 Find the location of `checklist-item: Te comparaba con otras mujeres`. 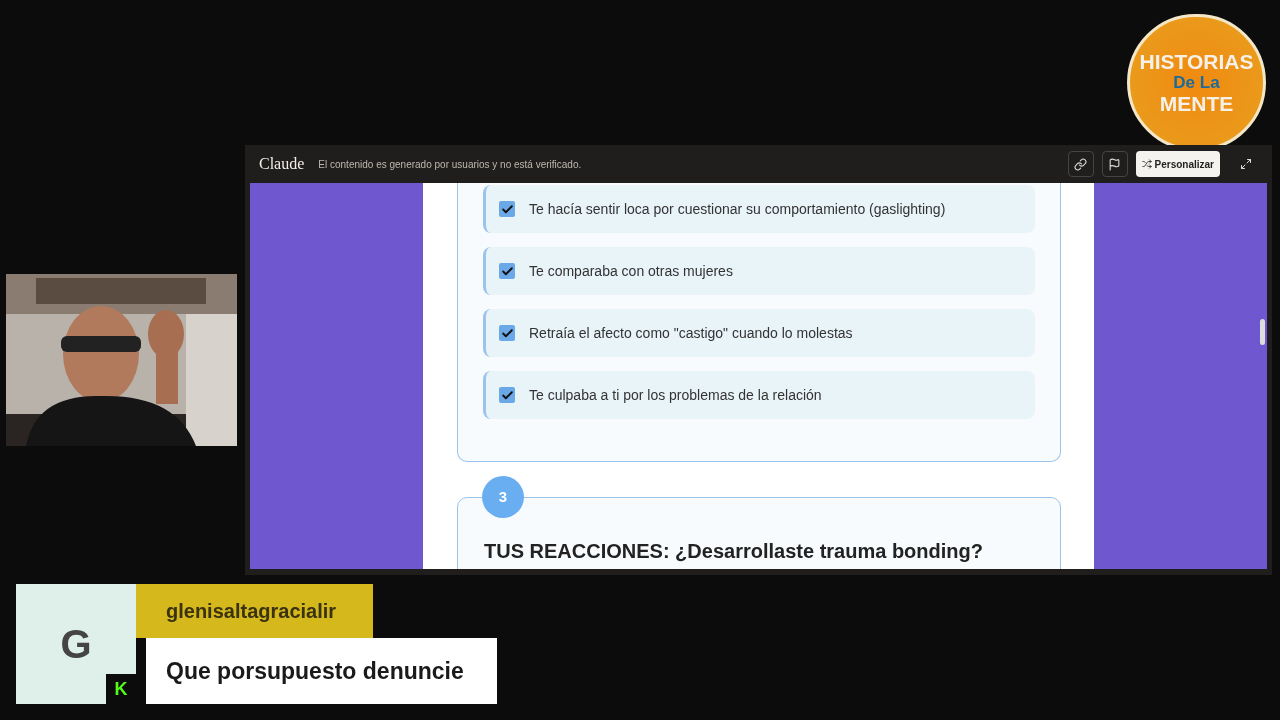

checklist-item: Te comparaba con otras mujeres is located at coordinates (759, 271).